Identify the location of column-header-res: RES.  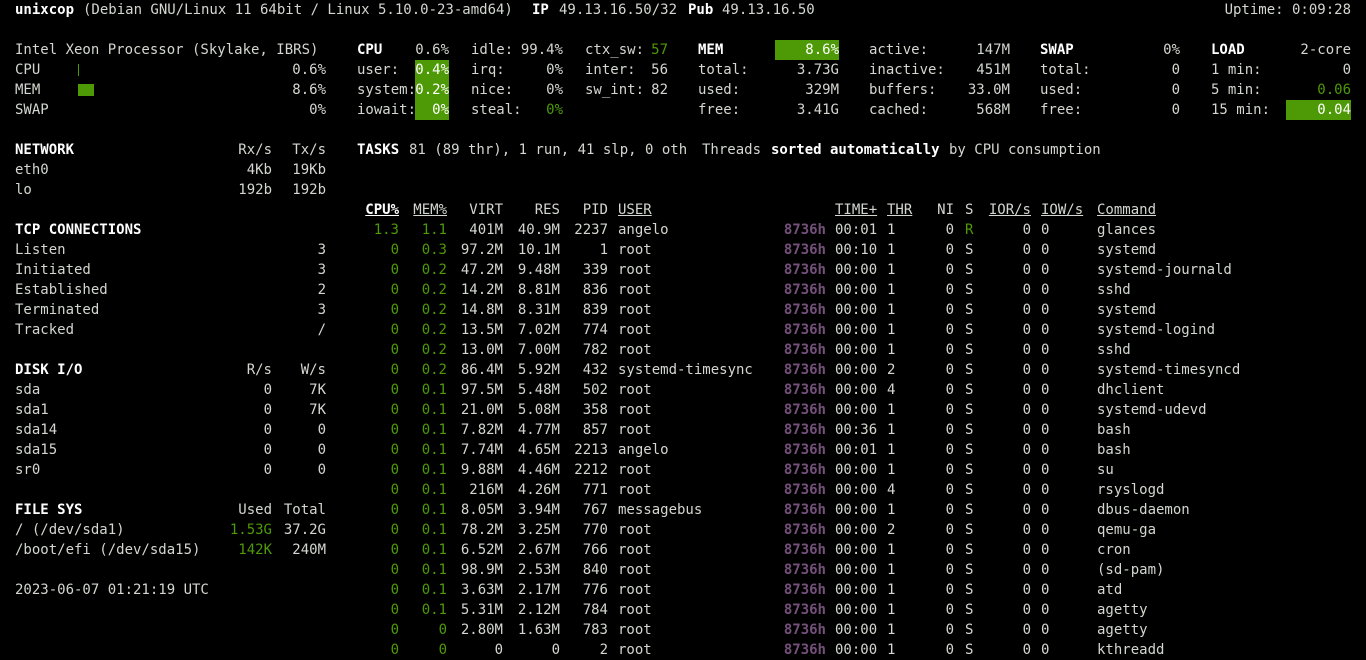
(536, 210).